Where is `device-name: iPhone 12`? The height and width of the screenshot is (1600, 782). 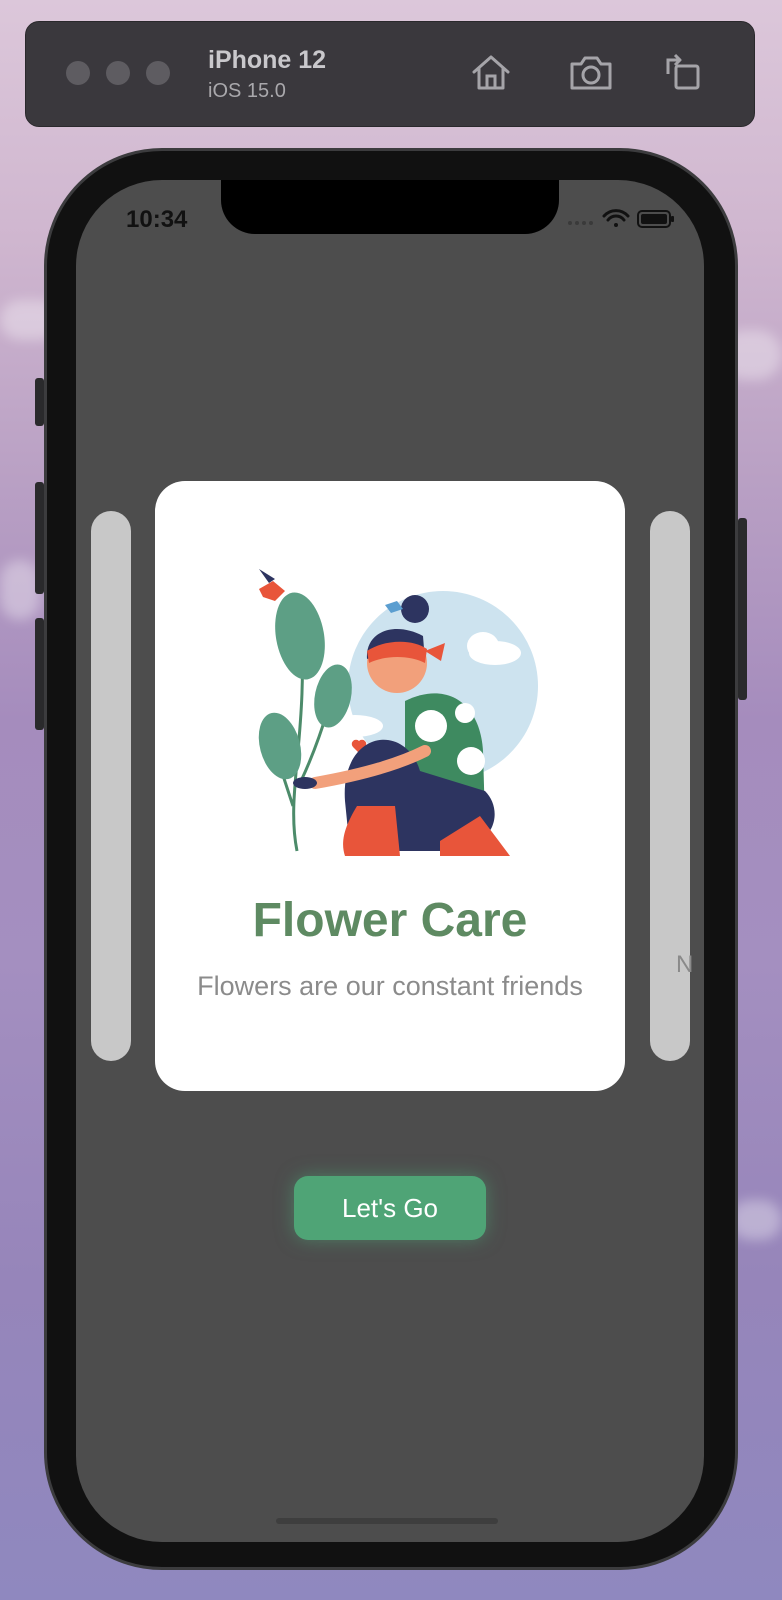 device-name: iPhone 12 is located at coordinates (267, 60).